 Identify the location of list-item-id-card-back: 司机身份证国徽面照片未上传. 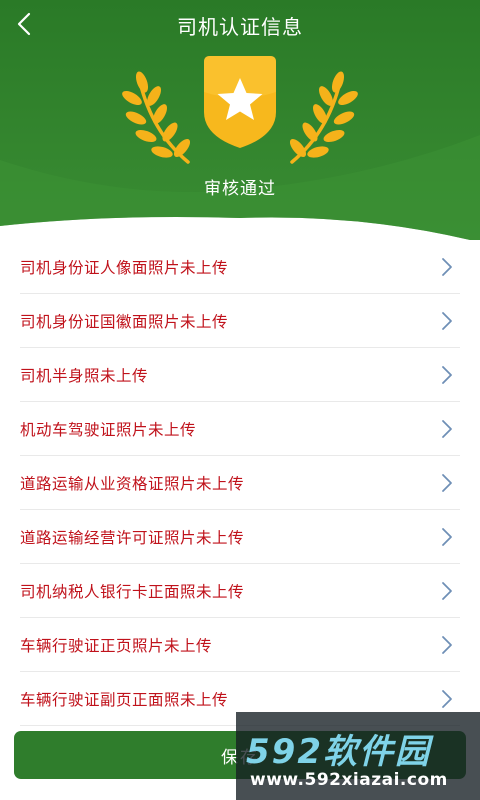
(240, 321).